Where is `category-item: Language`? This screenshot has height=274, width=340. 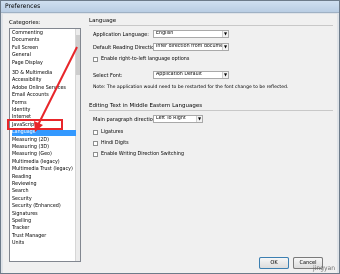 category-item: Language is located at coordinates (44, 133).